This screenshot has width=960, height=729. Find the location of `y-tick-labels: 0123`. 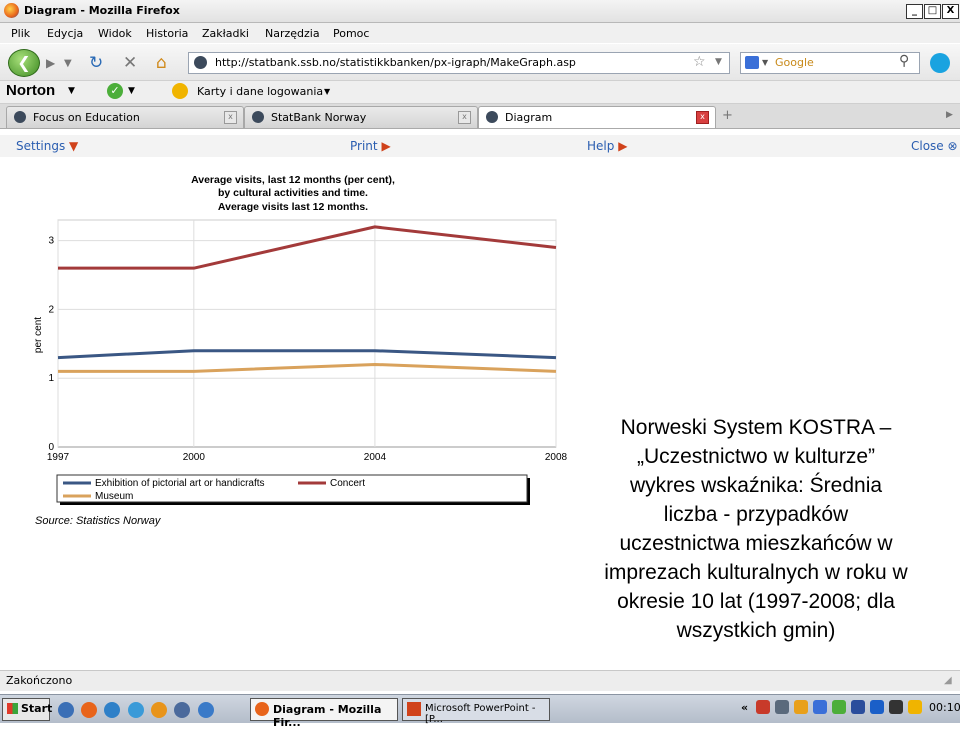

y-tick-labels: 0123 is located at coordinates (51, 344).